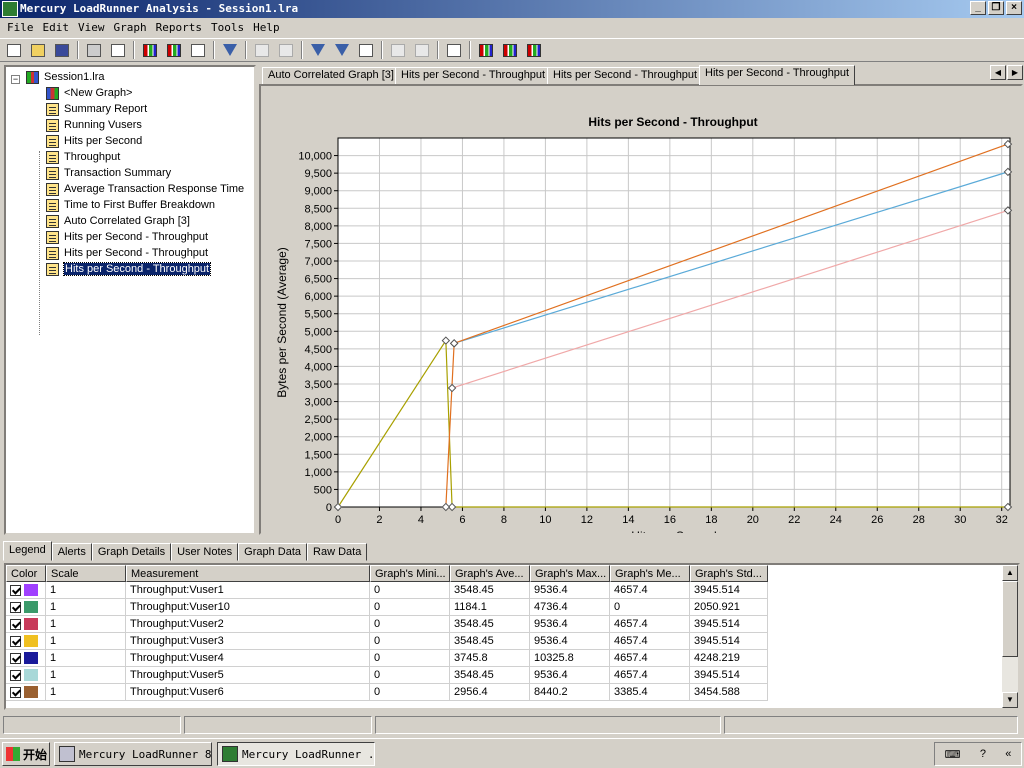 The height and width of the screenshot is (768, 1024). Describe the element at coordinates (262, 50) in the screenshot. I see `undo-button` at that location.